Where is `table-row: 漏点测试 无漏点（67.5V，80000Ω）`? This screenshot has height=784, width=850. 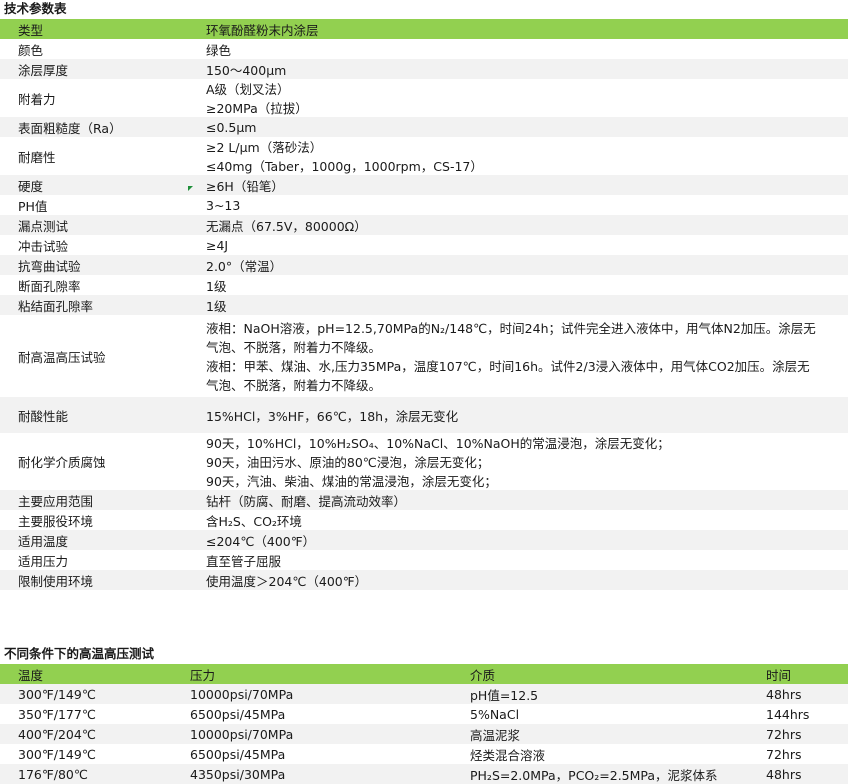
table-row: 漏点测试 无漏点（67.5V，80000Ω） is located at coordinates (424, 225).